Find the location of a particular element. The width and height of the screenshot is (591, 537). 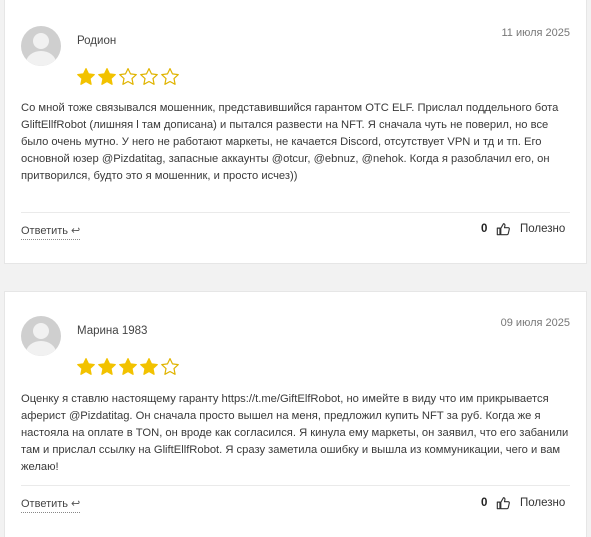

review-author: Родион is located at coordinates (97, 41).